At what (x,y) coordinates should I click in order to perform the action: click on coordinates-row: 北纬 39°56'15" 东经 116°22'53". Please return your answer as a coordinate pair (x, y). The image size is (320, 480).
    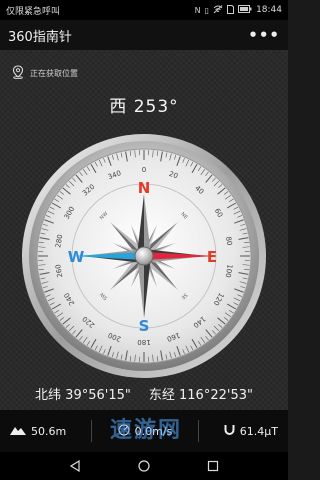
    Looking at the image, I should click on (144, 393).